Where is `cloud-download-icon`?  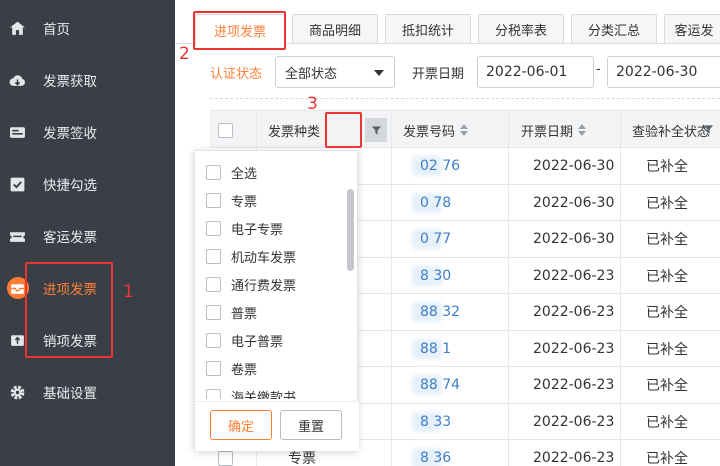
cloud-download-icon is located at coordinates (17, 80).